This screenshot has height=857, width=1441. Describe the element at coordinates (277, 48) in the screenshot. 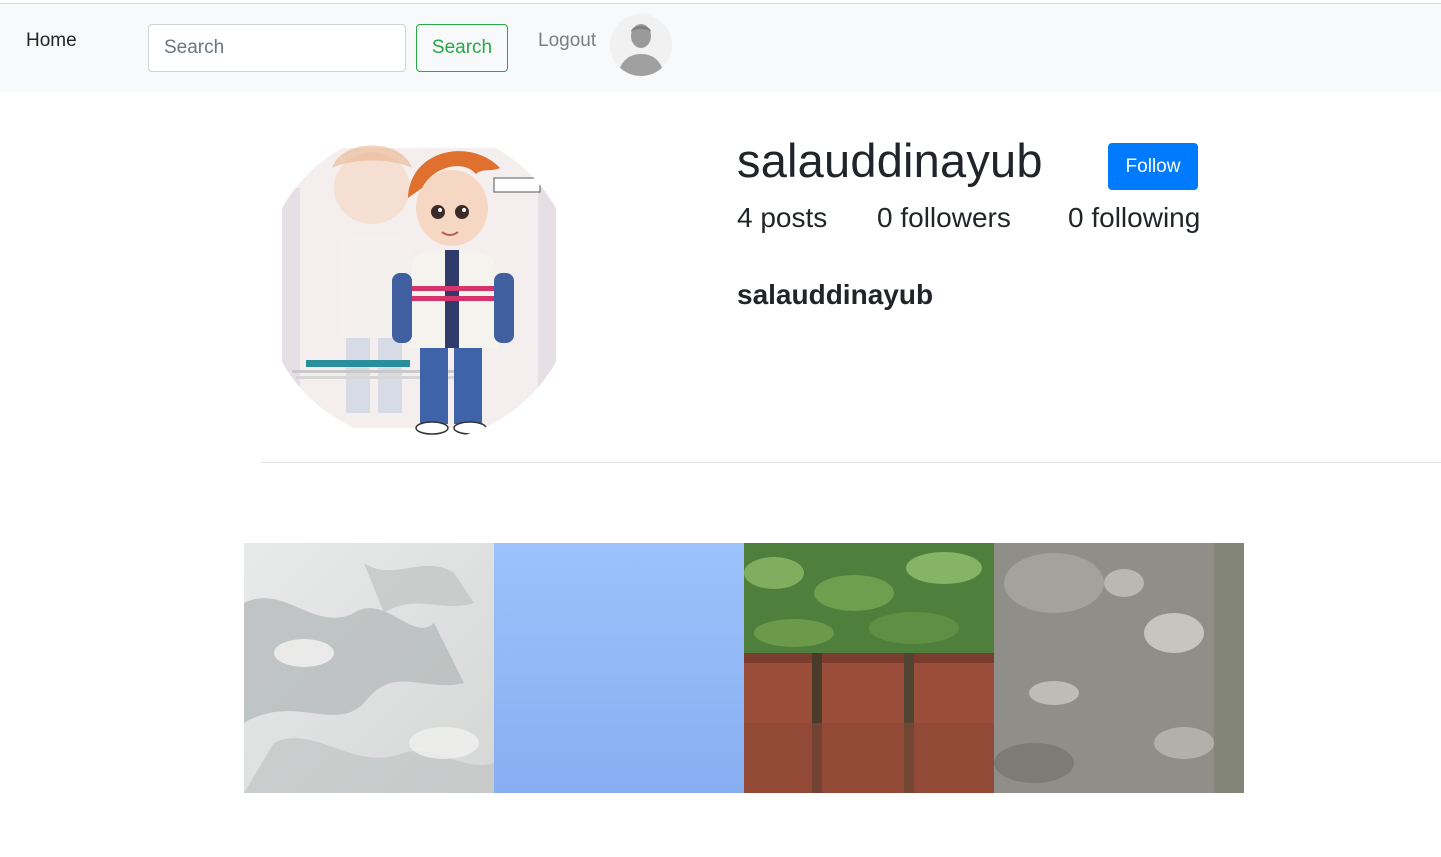

I see `search-input` at that location.